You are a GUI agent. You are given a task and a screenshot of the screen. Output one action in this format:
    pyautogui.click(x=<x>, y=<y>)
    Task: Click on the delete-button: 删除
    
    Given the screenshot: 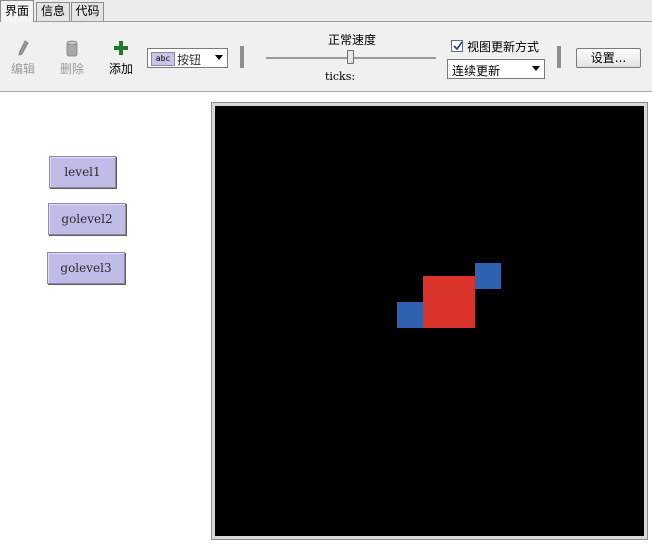 What is the action you would take?
    pyautogui.click(x=72, y=58)
    